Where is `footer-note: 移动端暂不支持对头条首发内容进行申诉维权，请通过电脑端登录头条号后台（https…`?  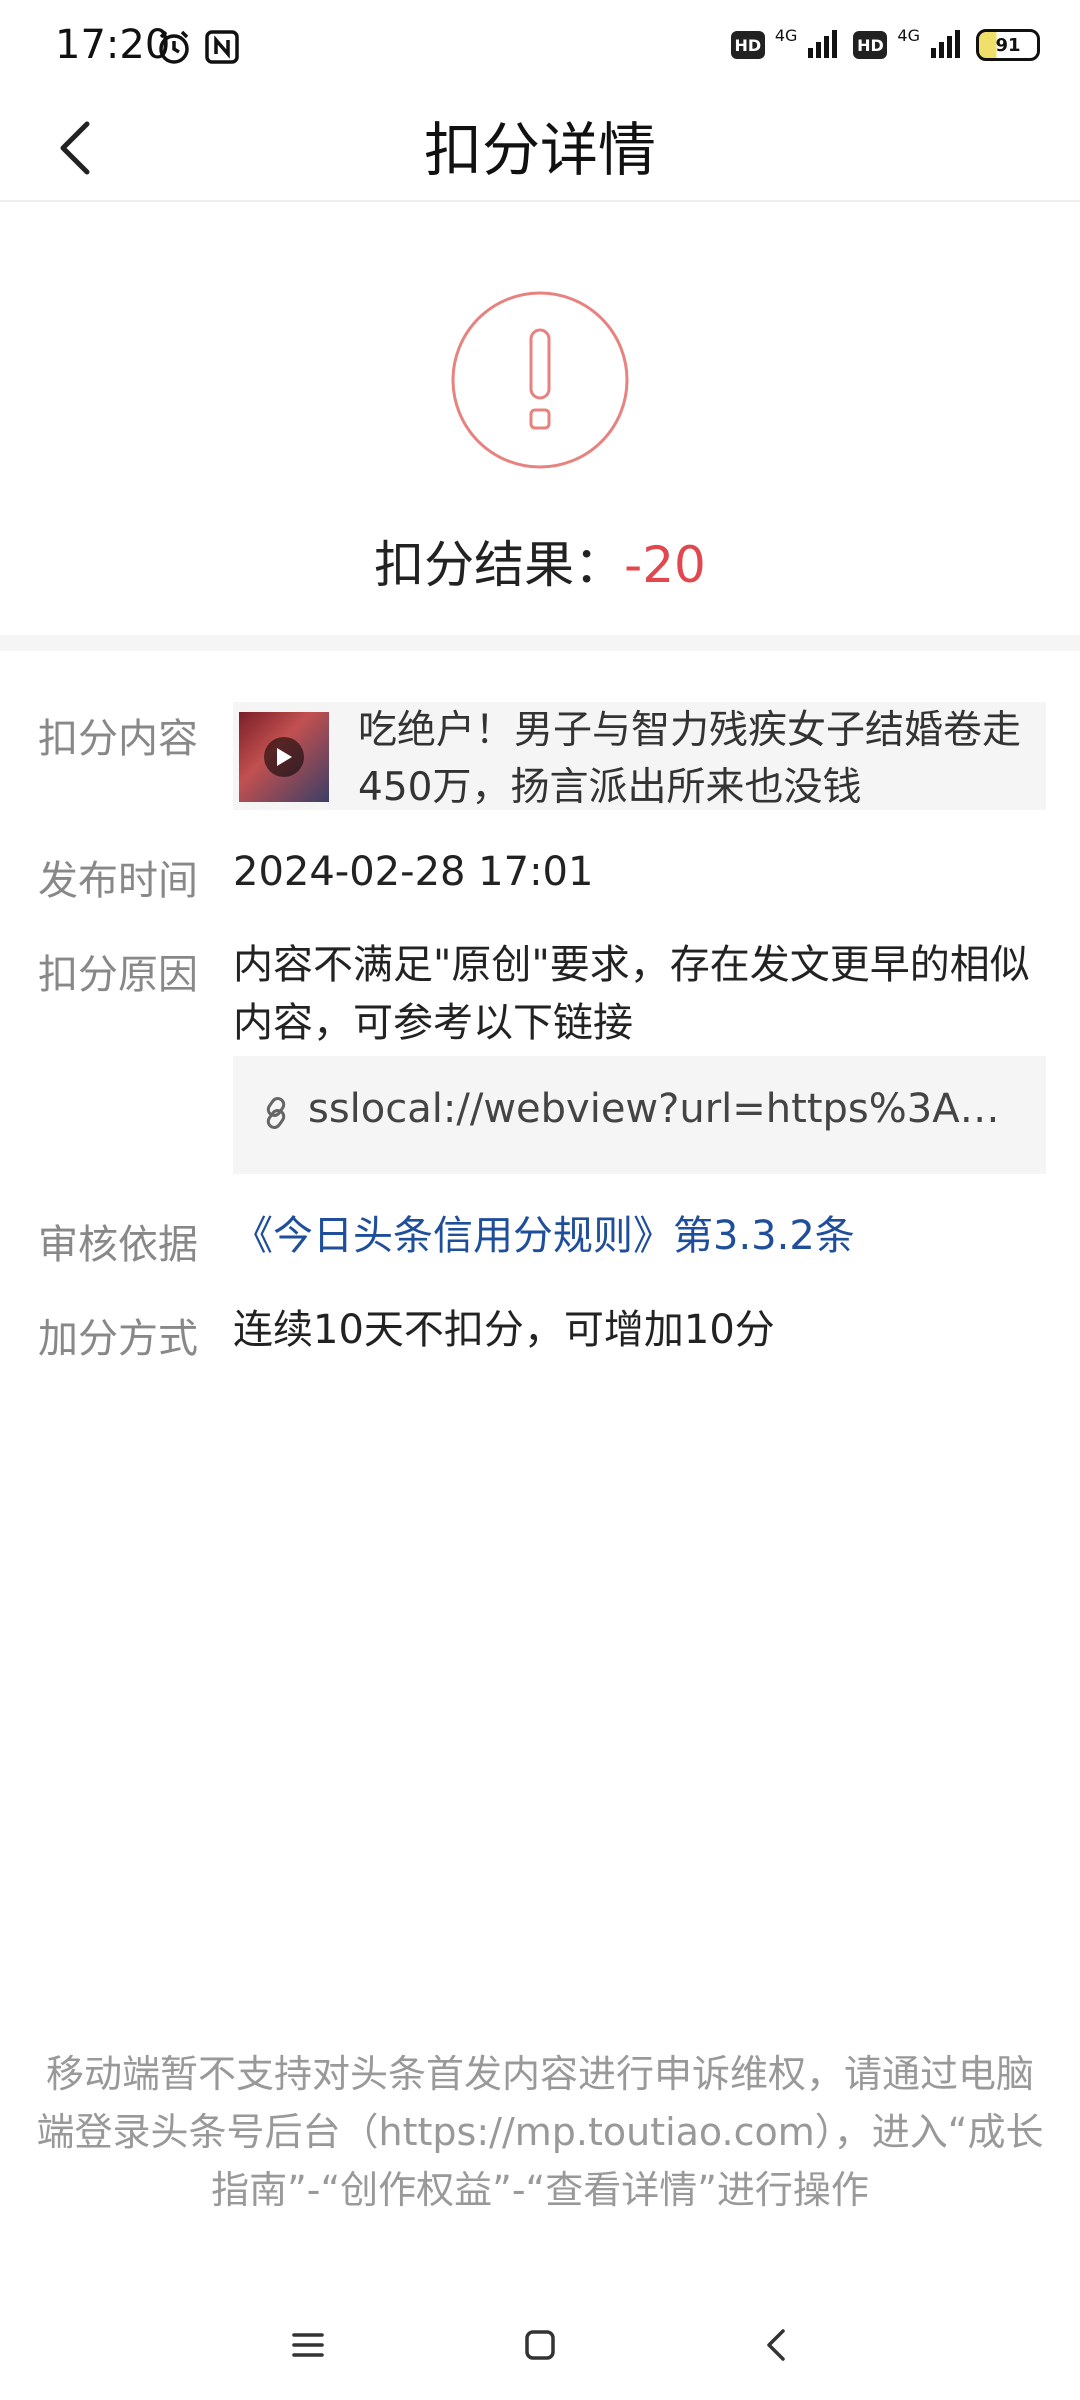
footer-note: 移动端暂不支持对头条首发内容进行申诉维权，请通过电脑端登录头条号后台（https… is located at coordinates (540, 2132).